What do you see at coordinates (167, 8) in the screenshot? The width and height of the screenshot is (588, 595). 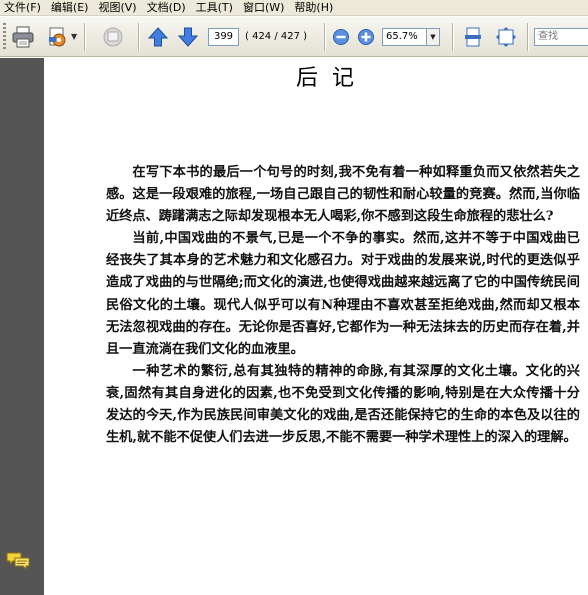 I see `menu-document: 文档(D)` at bounding box center [167, 8].